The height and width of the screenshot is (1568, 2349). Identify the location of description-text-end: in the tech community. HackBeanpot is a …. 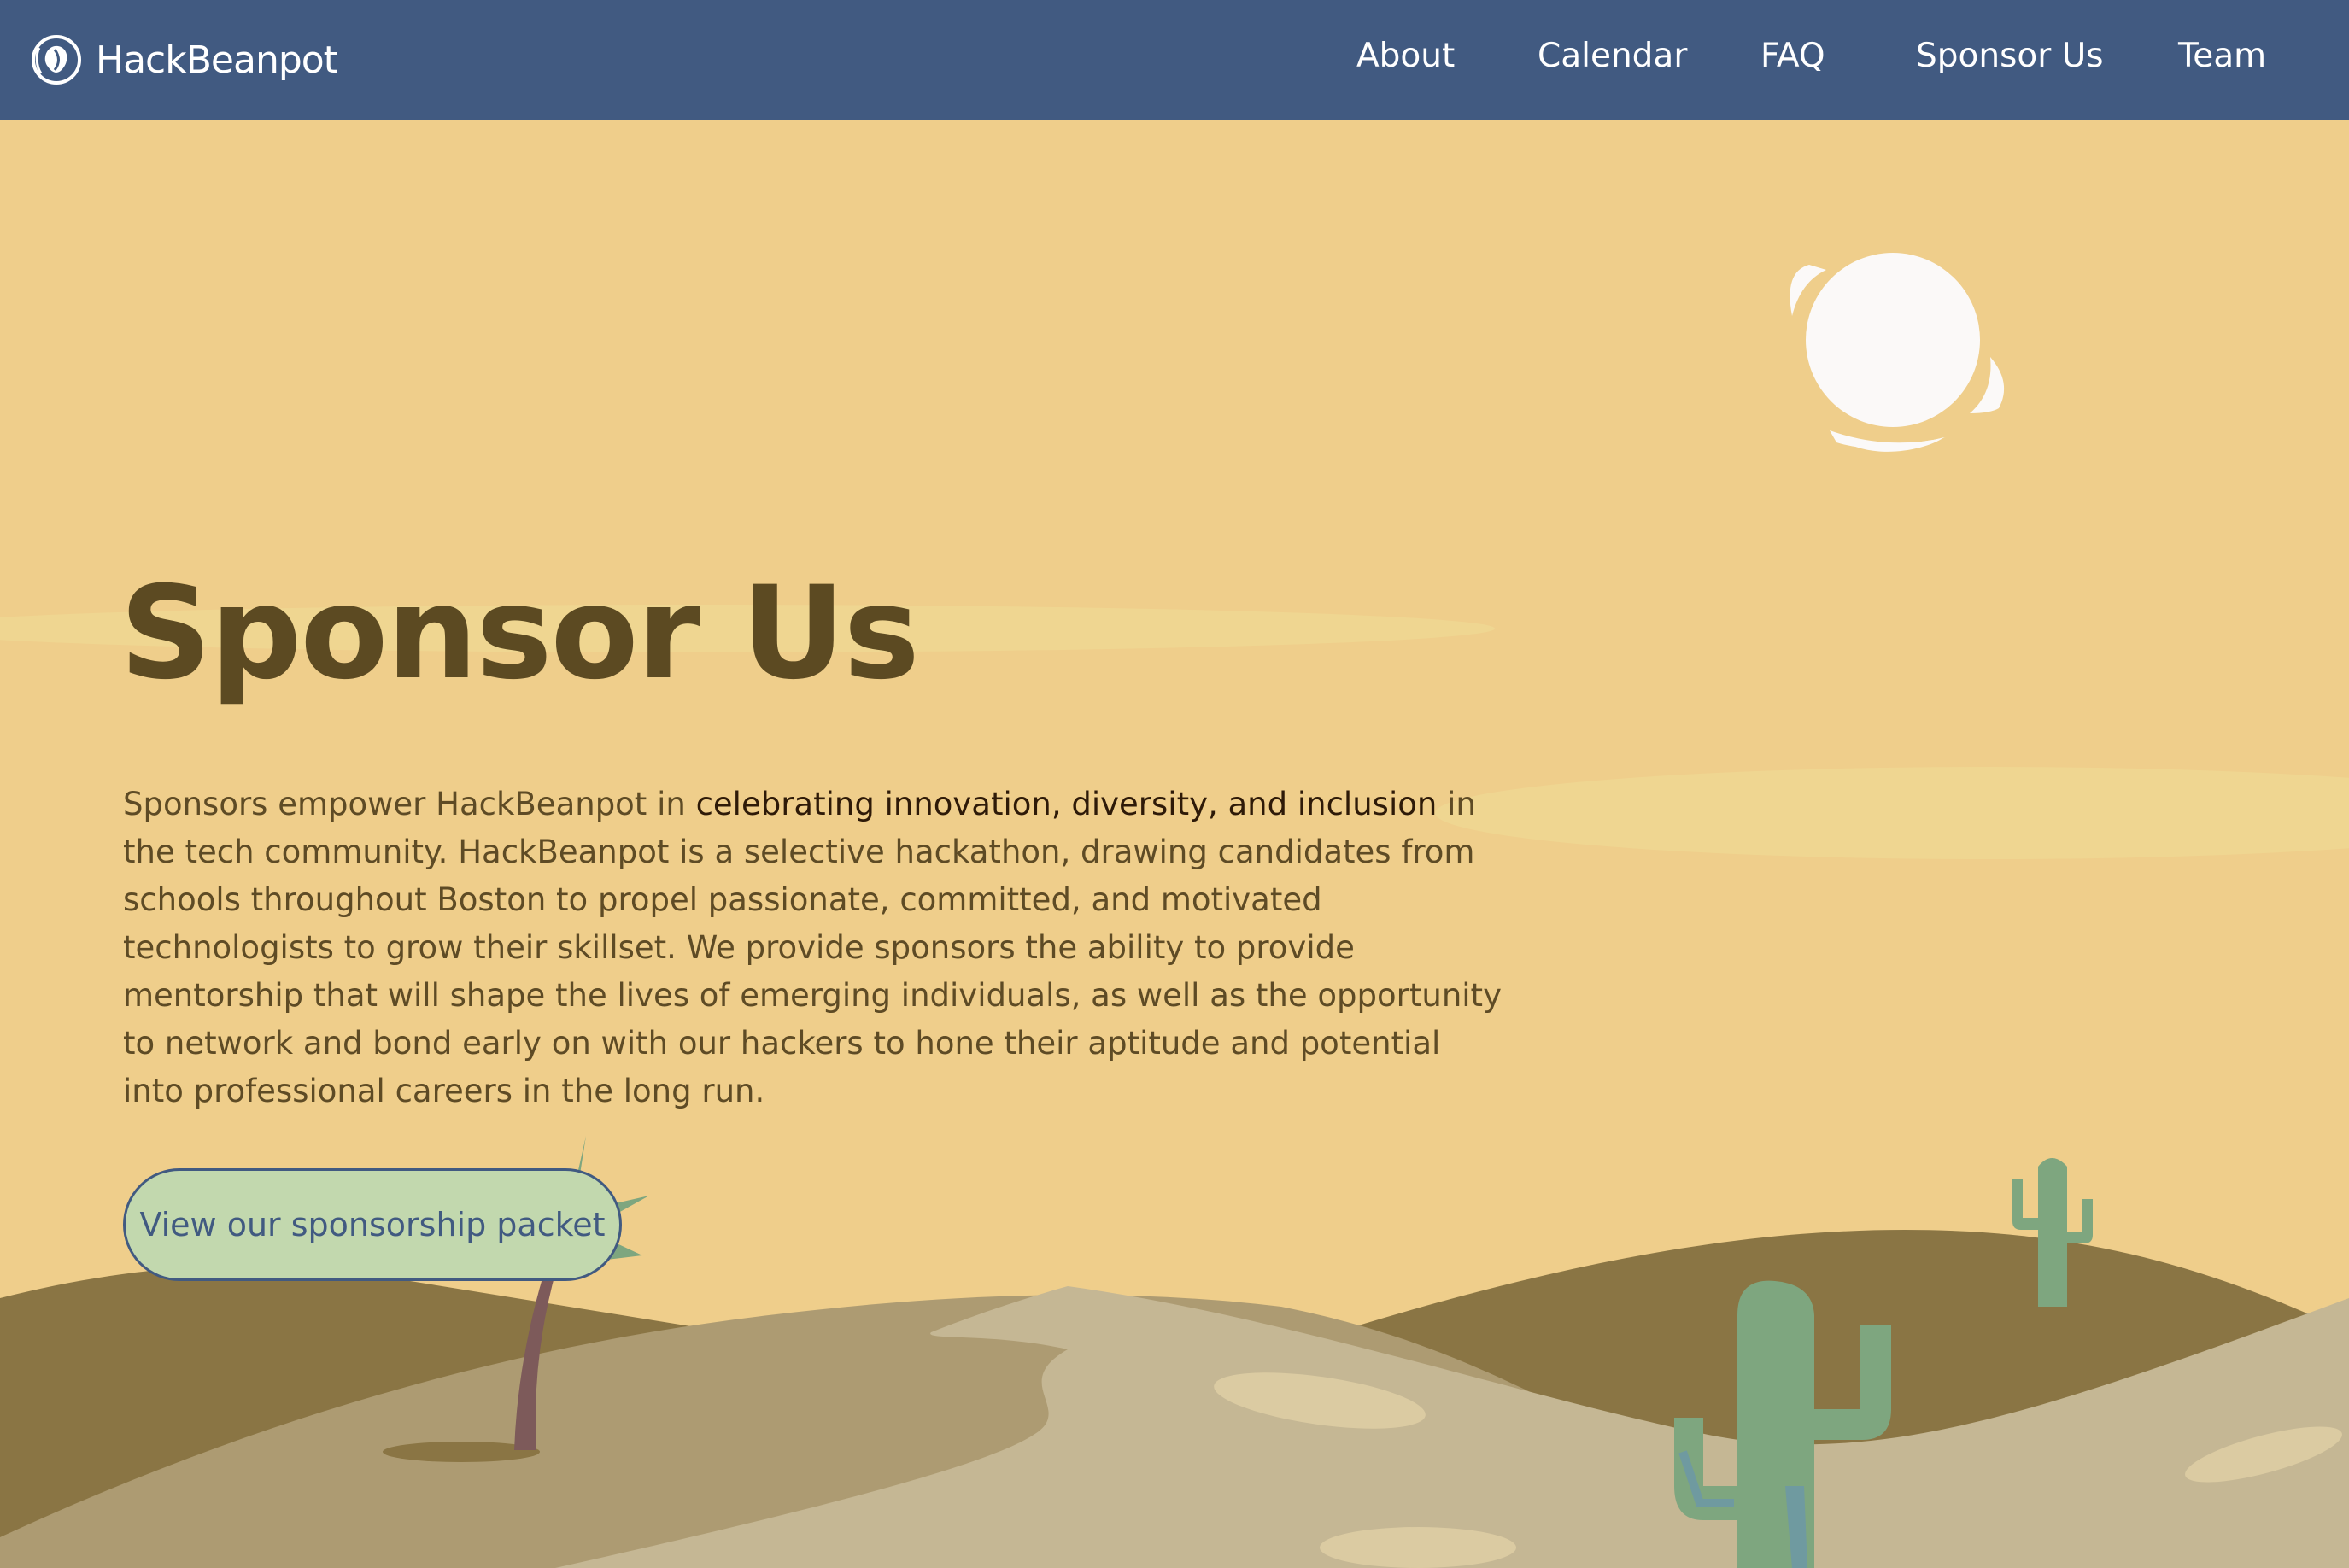
(812, 948).